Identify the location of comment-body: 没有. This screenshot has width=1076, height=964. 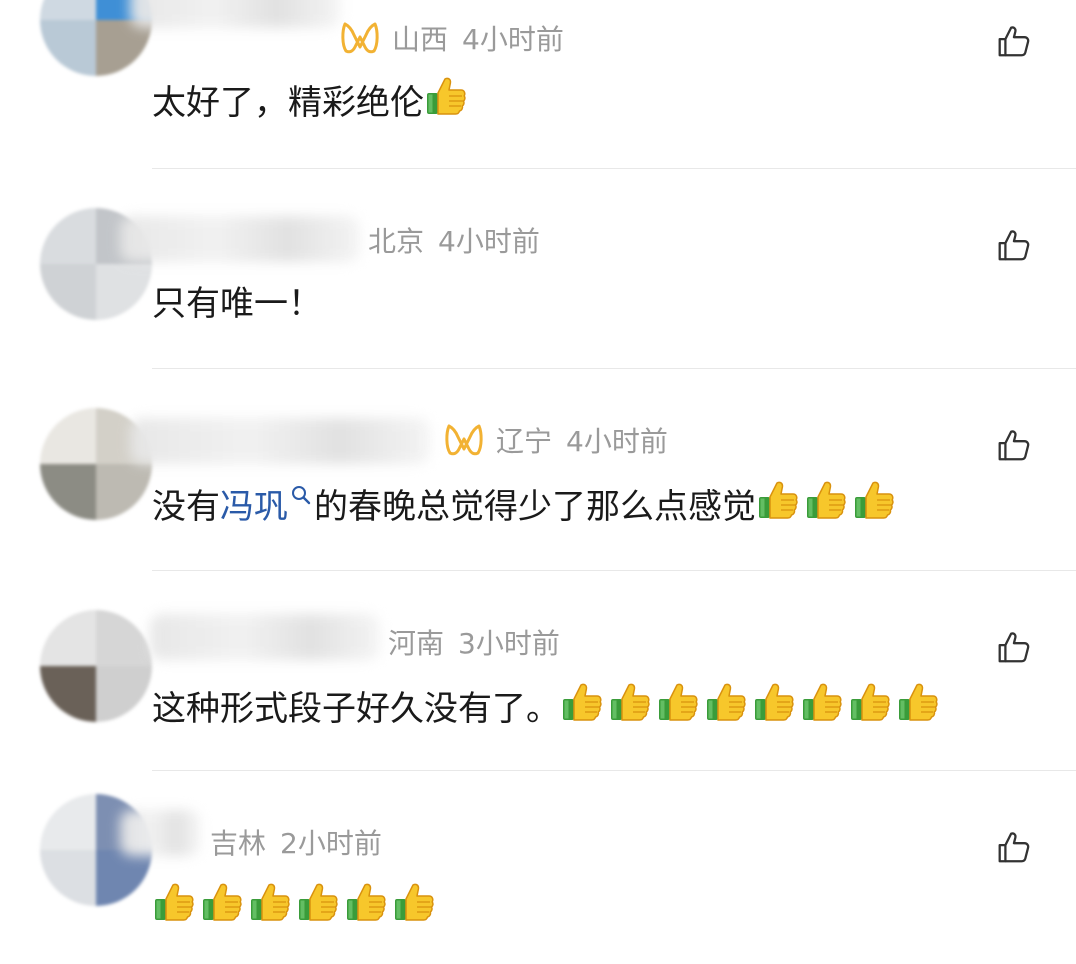
(186, 507).